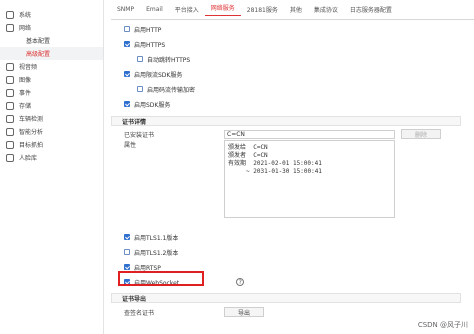  I want to click on tab-network-service: 网络服务, so click(222, 9).